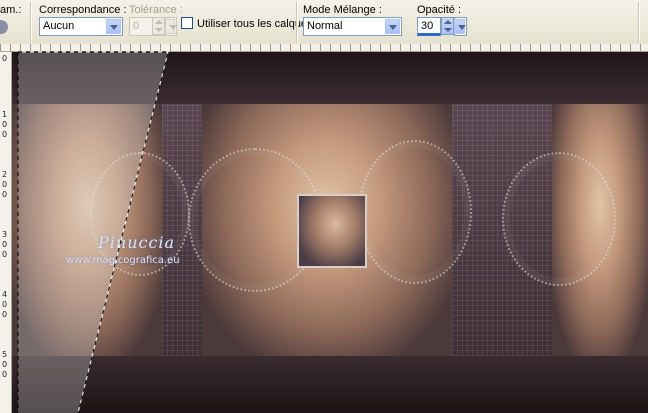 The image size is (648, 413). What do you see at coordinates (136, 26) in the screenshot?
I see `tolerance-value: 0` at bounding box center [136, 26].